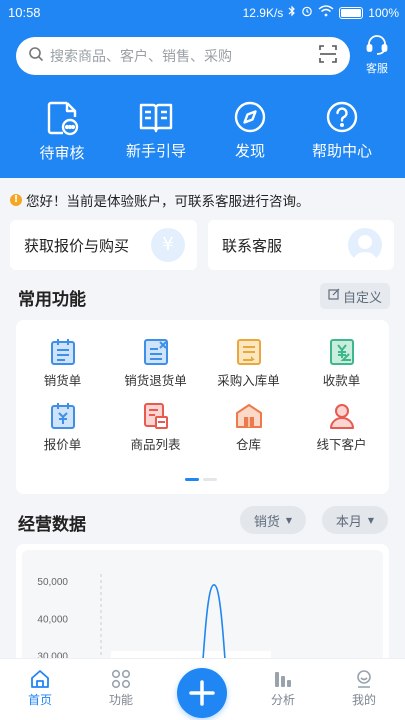 This screenshot has height=720, width=405. I want to click on func-product-list-label: 商品列表, so click(155, 444).